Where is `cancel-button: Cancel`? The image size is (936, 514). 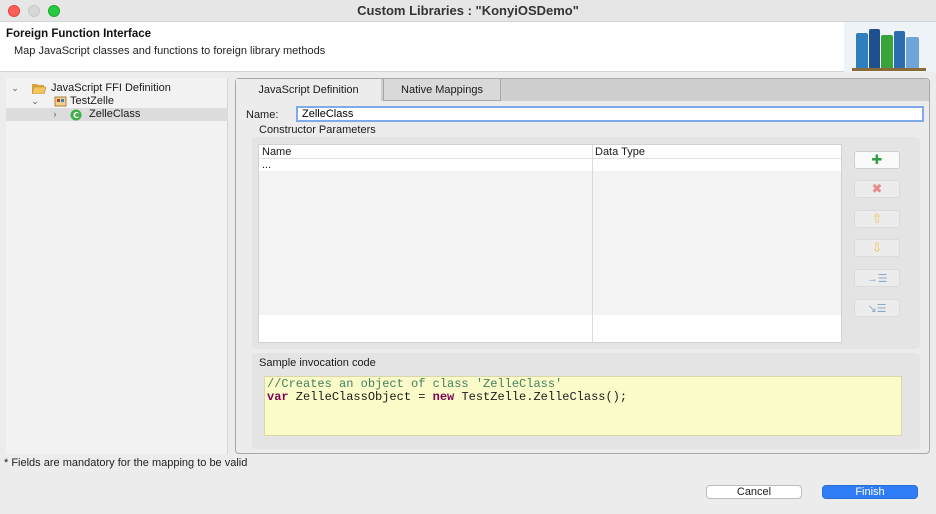 cancel-button: Cancel is located at coordinates (754, 492).